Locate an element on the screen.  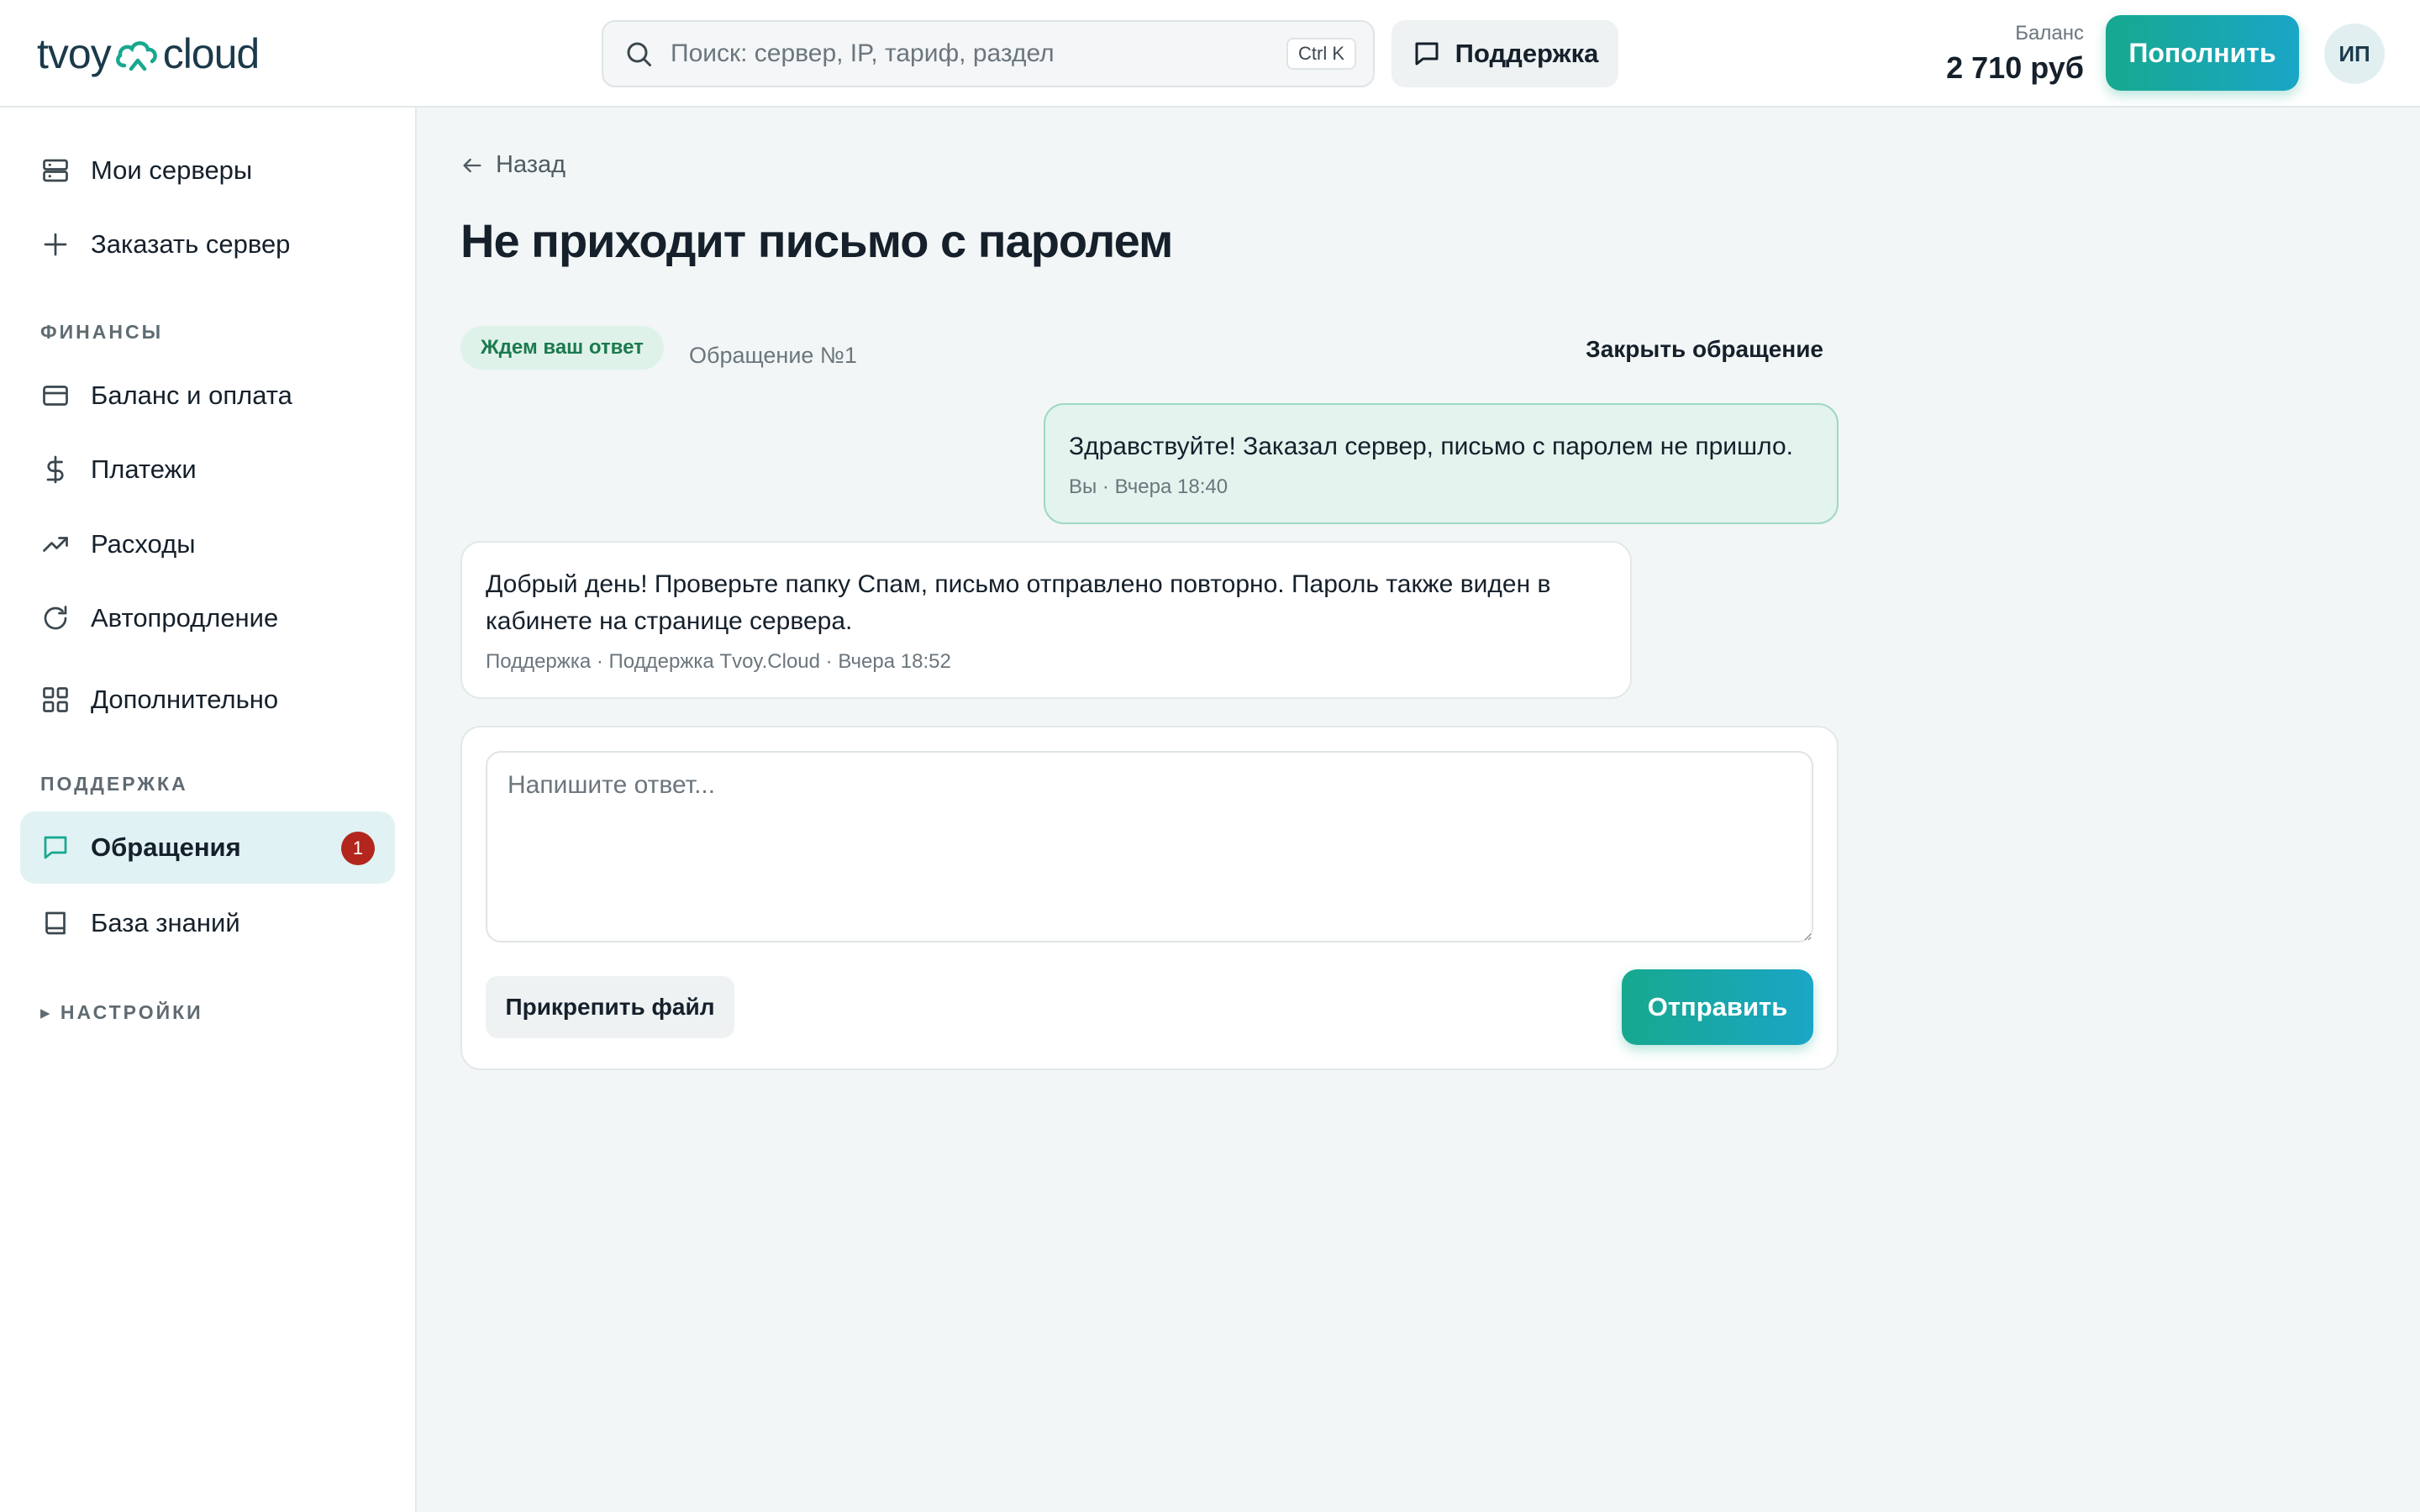
sidebar-item-balance-payment: Баланс и оплата is located at coordinates (207, 396).